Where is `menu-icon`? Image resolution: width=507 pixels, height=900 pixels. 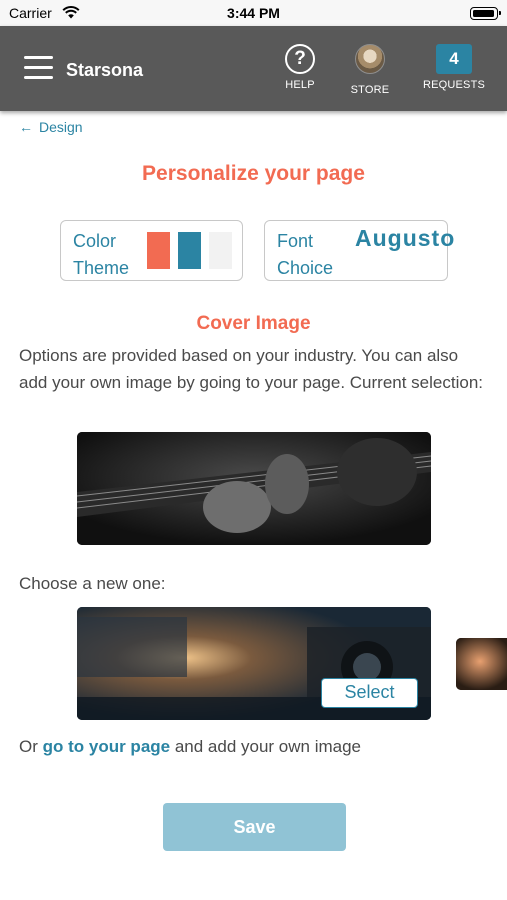
menu-icon is located at coordinates (38, 68).